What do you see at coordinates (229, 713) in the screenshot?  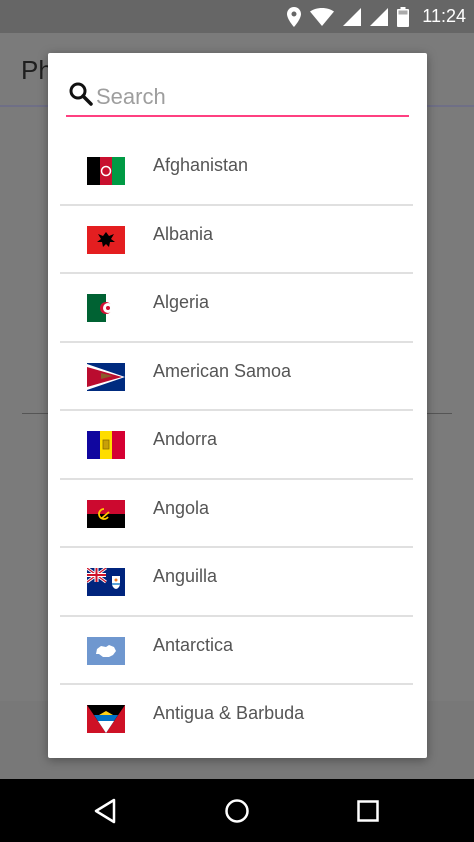 I see `country-name: Antigua & Barbuda` at bounding box center [229, 713].